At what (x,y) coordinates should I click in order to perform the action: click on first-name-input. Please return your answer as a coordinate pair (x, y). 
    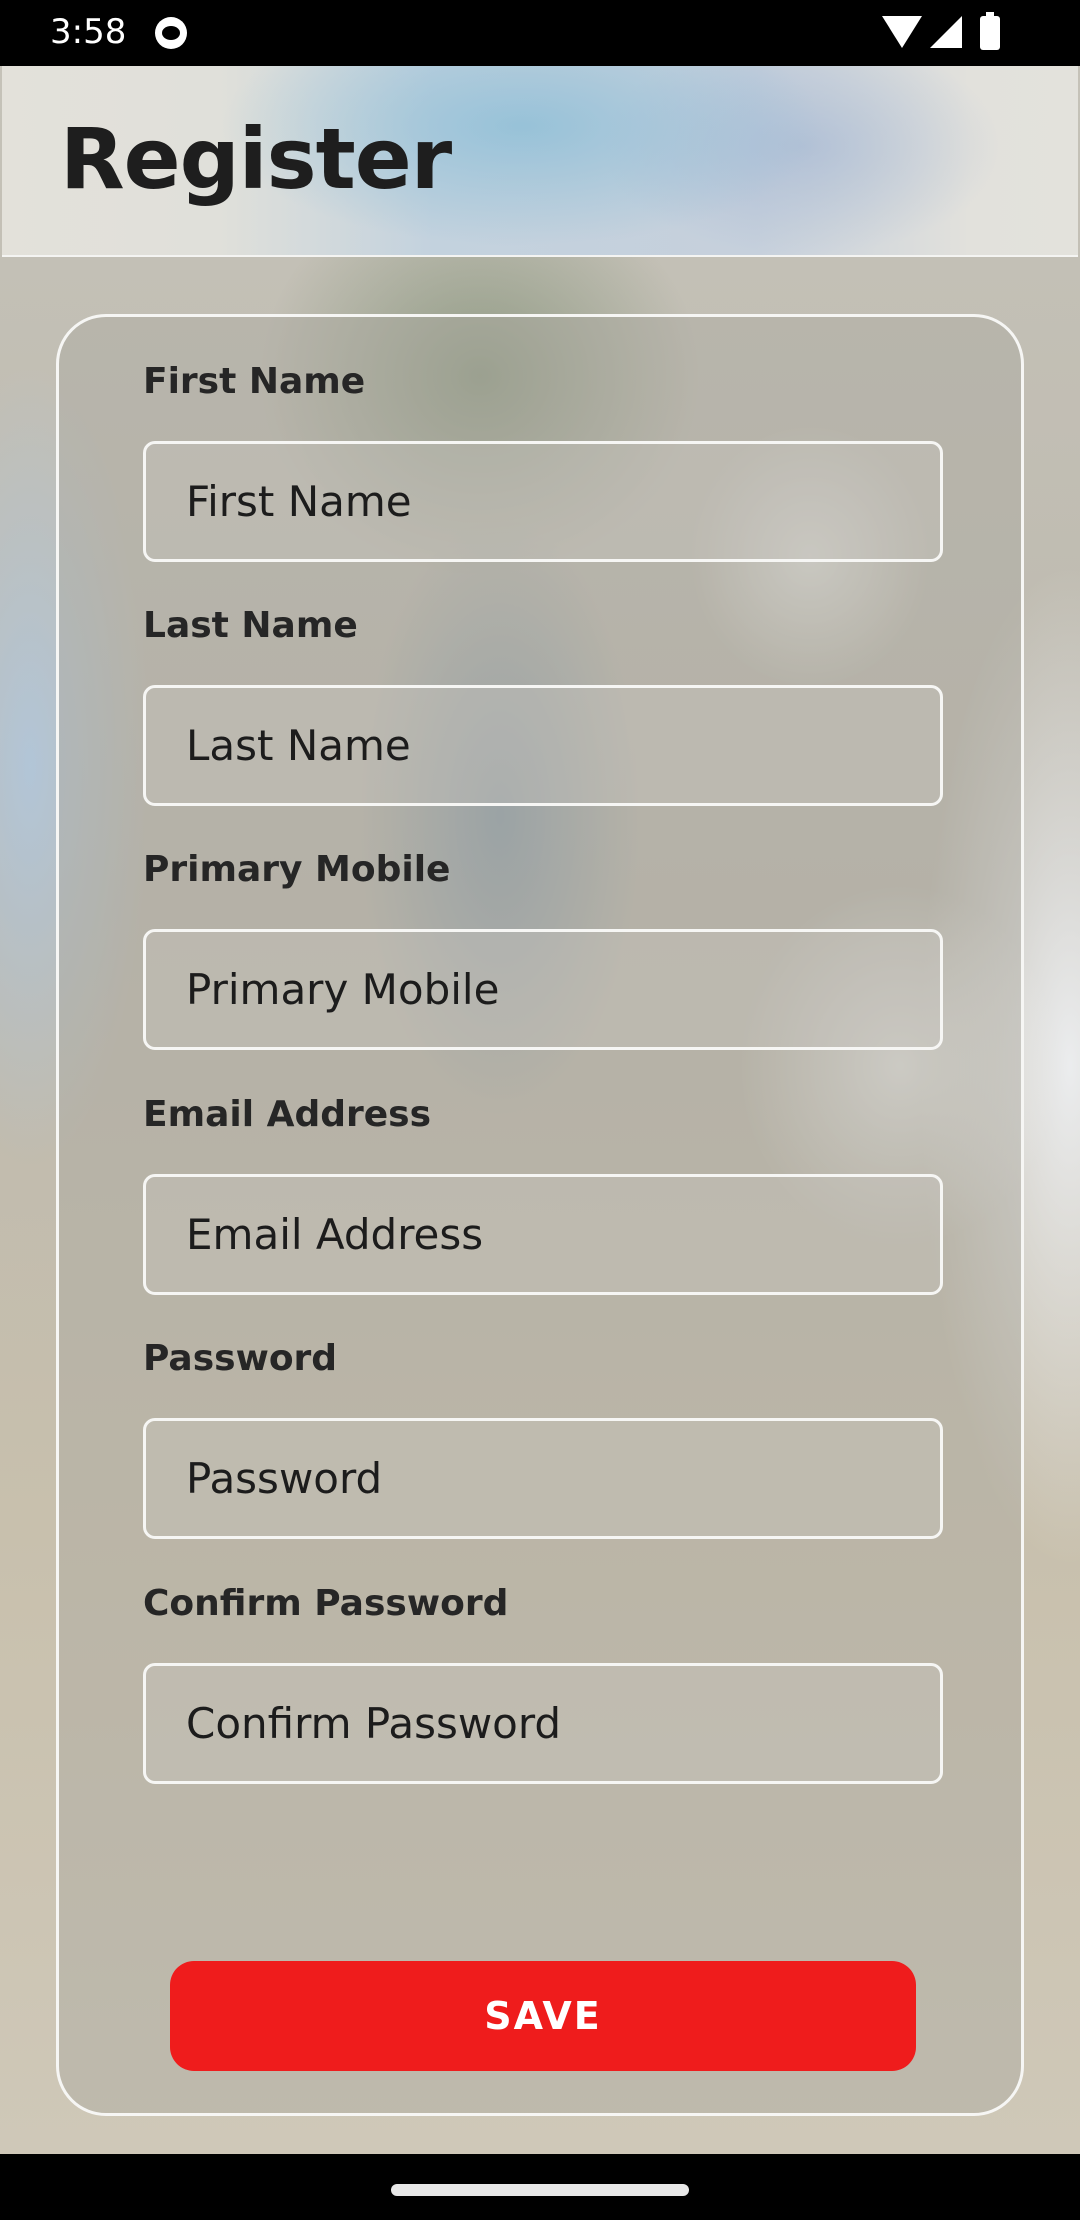
    Looking at the image, I should click on (543, 501).